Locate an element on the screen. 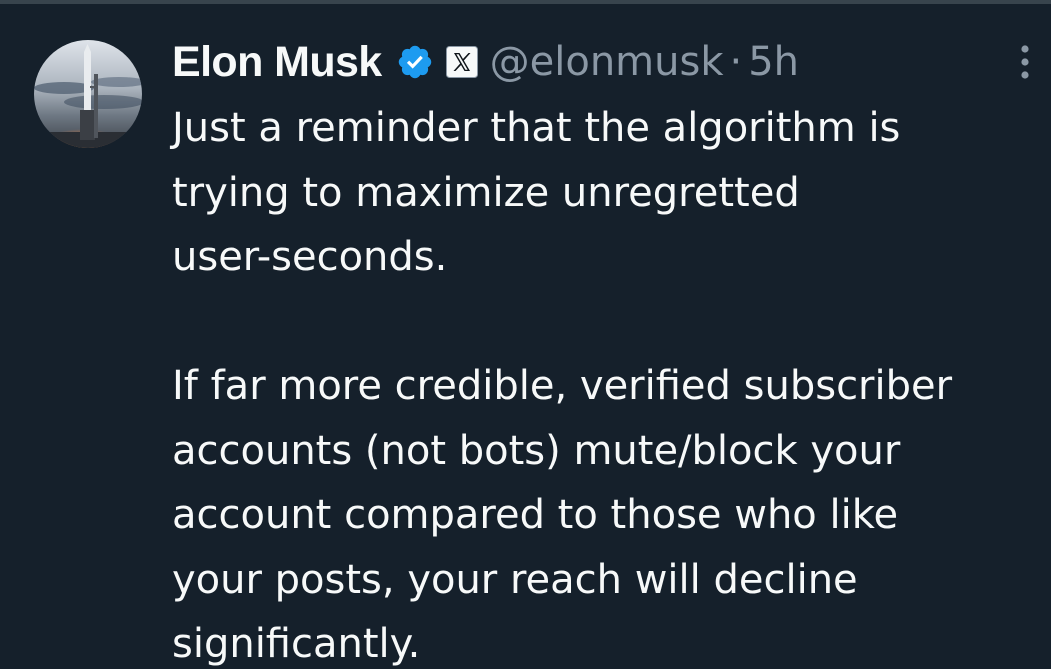 This screenshot has width=1051, height=669. tweet-text-line: significantly. is located at coordinates (296, 644).